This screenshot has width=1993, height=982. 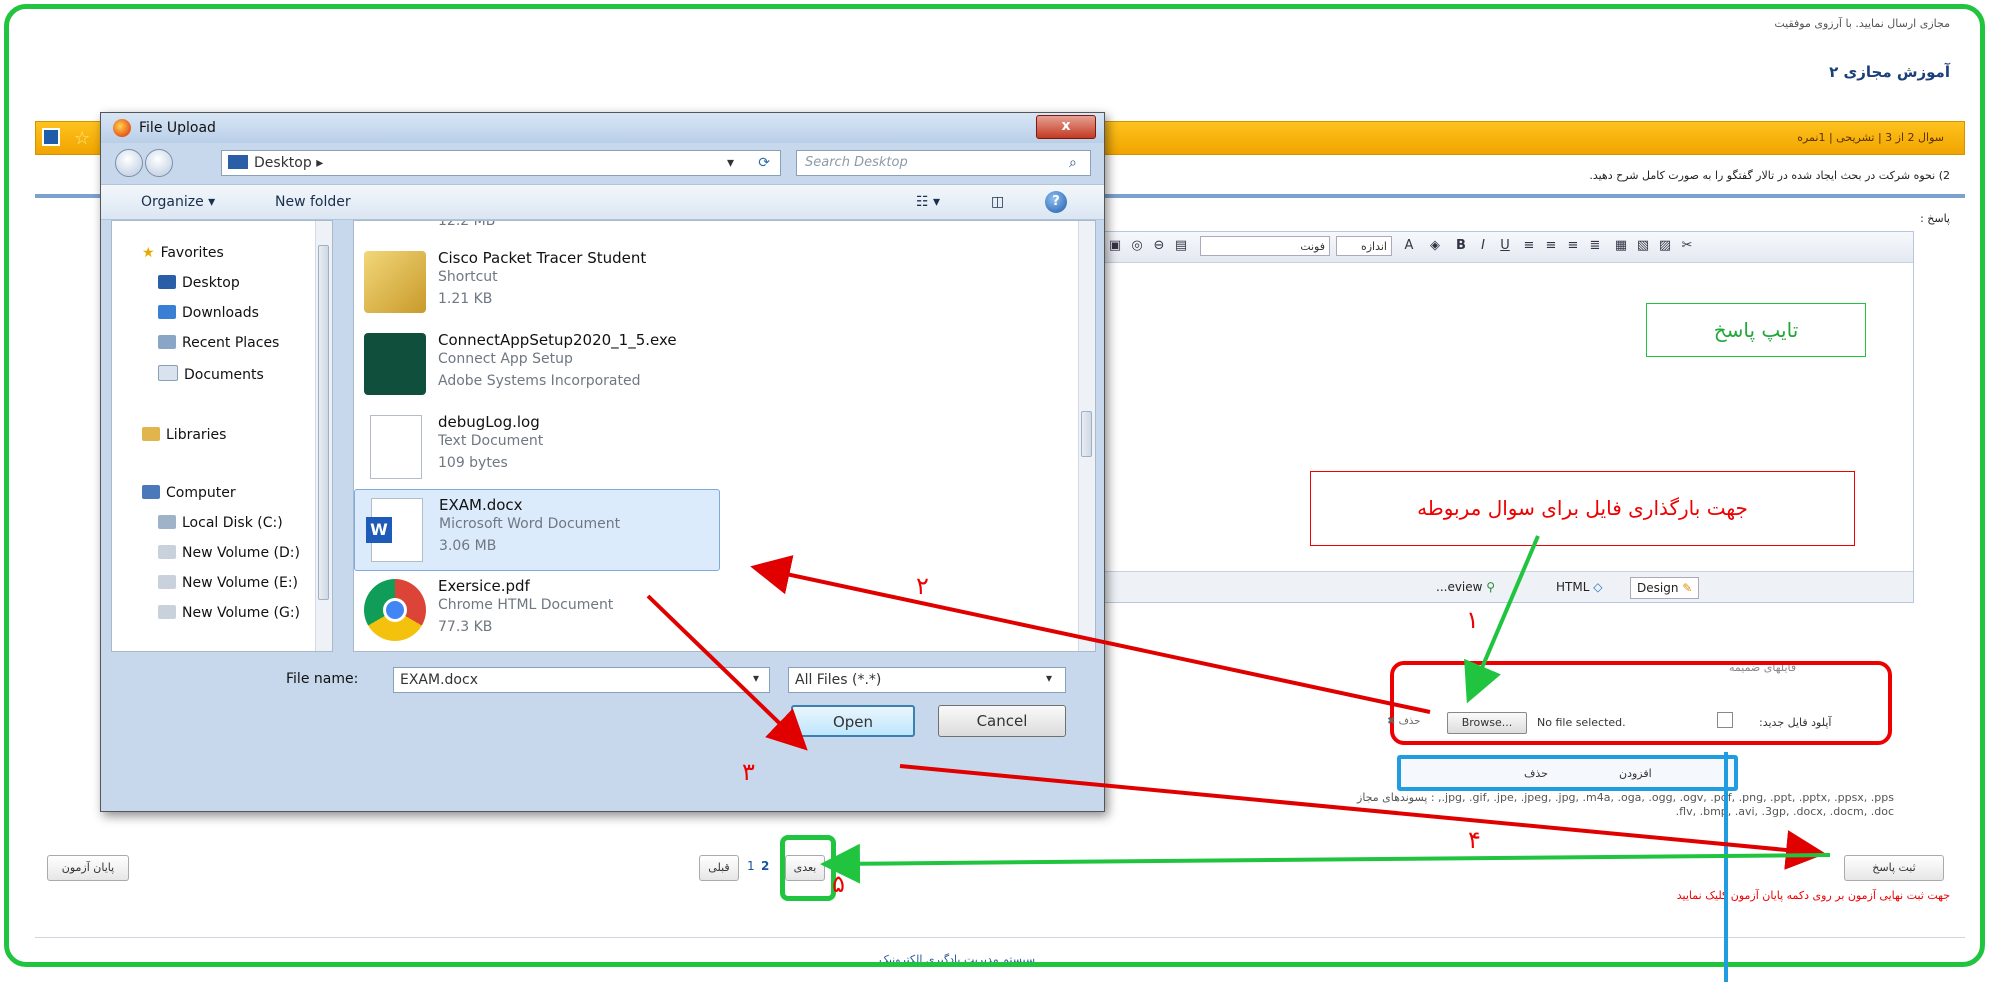 What do you see at coordinates (1364, 246) in the screenshot?
I see `size-select: اندازه` at bounding box center [1364, 246].